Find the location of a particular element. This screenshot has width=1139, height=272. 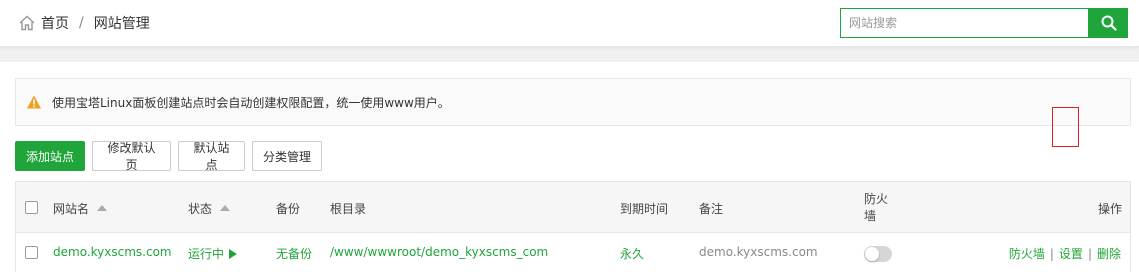

alert-text: 使用宝塔Linux面板创建站点时会自动创建权限配置，统一使用www用户。 is located at coordinates (251, 102).